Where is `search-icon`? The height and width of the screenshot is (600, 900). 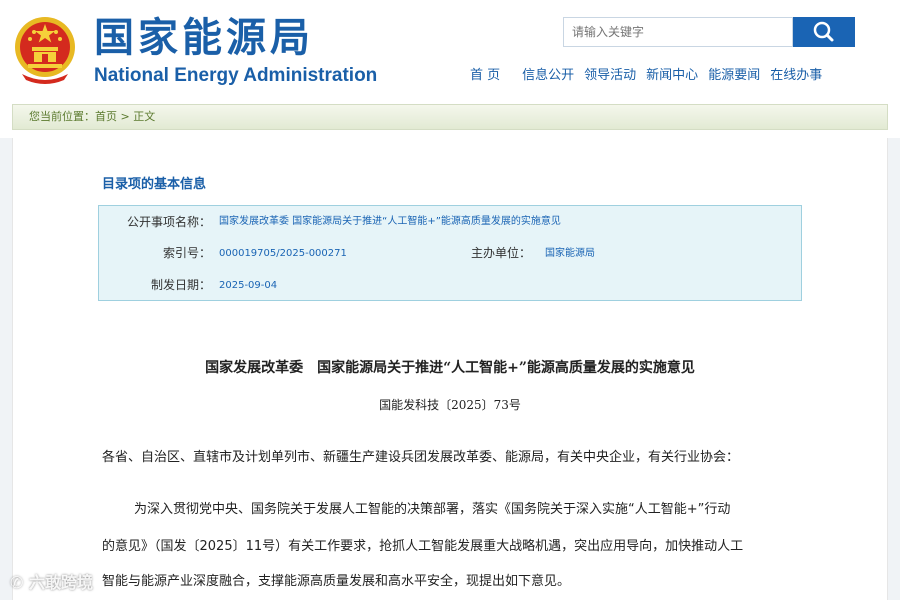 search-icon is located at coordinates (823, 31).